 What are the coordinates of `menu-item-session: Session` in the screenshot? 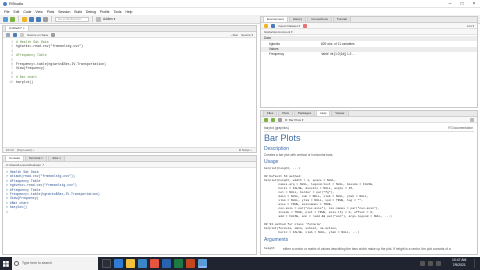 It's located at (64, 12).